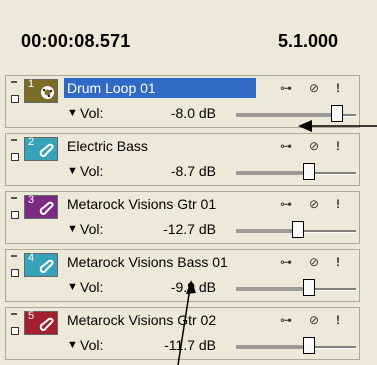 The width and height of the screenshot is (377, 365). I want to click on volume-value: -12.7 dB, so click(189, 229).